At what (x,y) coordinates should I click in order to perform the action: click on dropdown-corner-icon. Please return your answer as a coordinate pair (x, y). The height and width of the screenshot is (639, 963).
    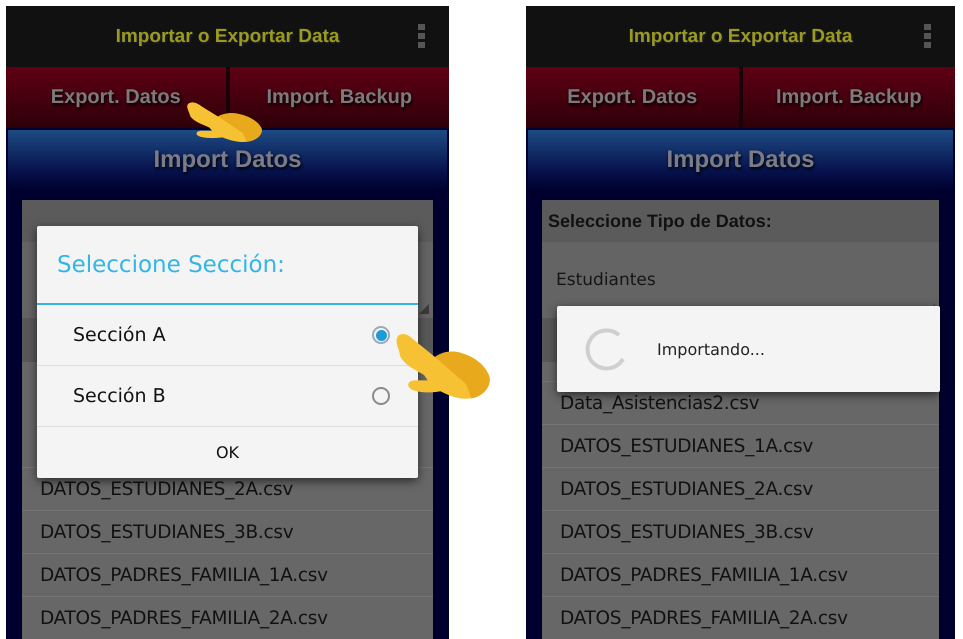
    Looking at the image, I should click on (424, 309).